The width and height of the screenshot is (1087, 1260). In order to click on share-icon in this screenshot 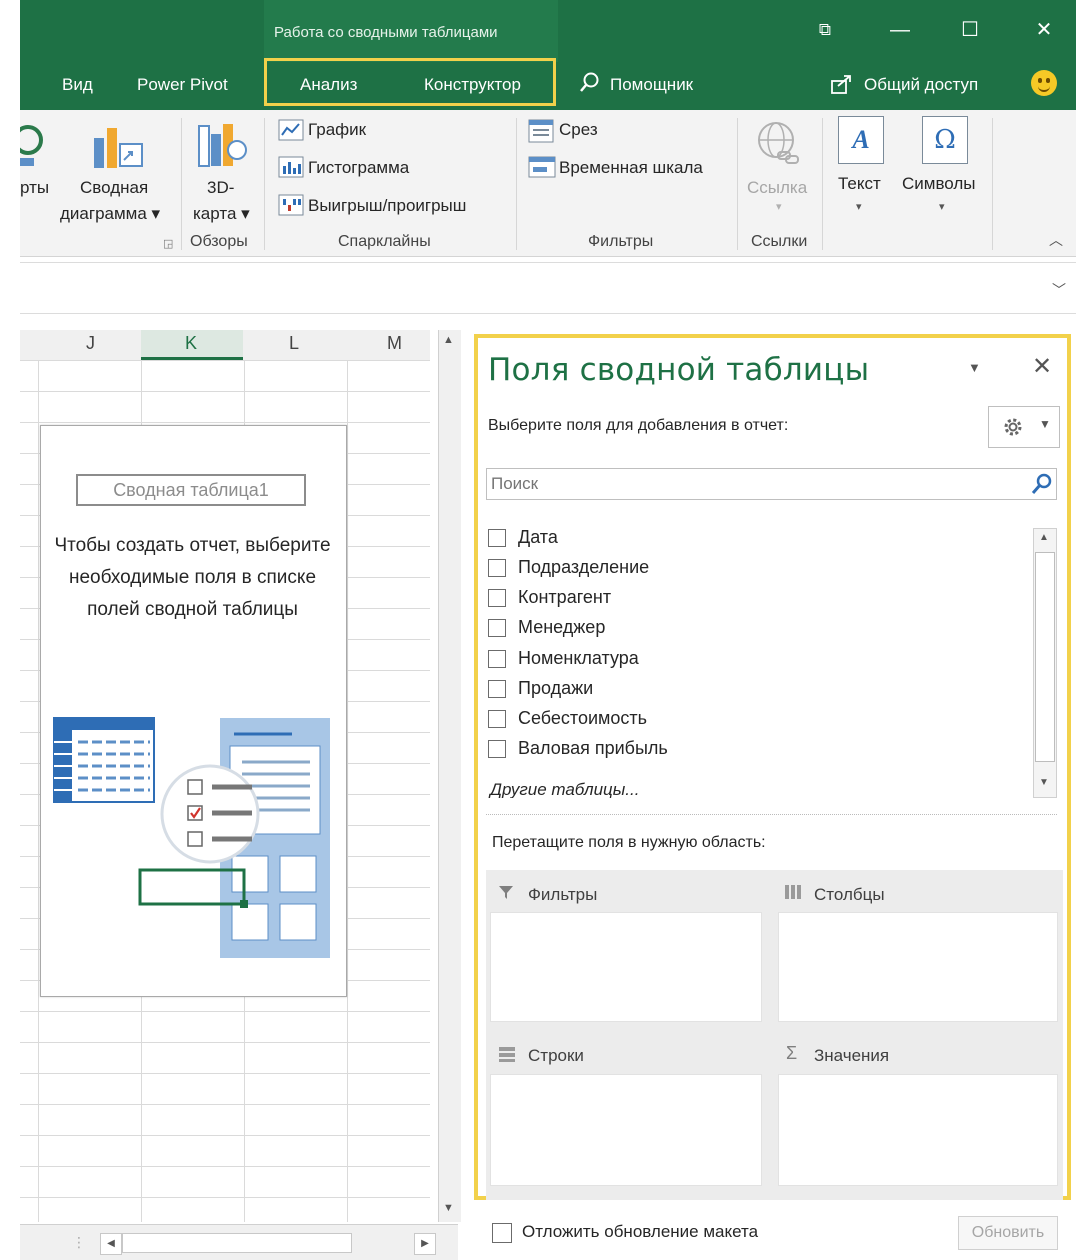, I will do `click(841, 84)`.